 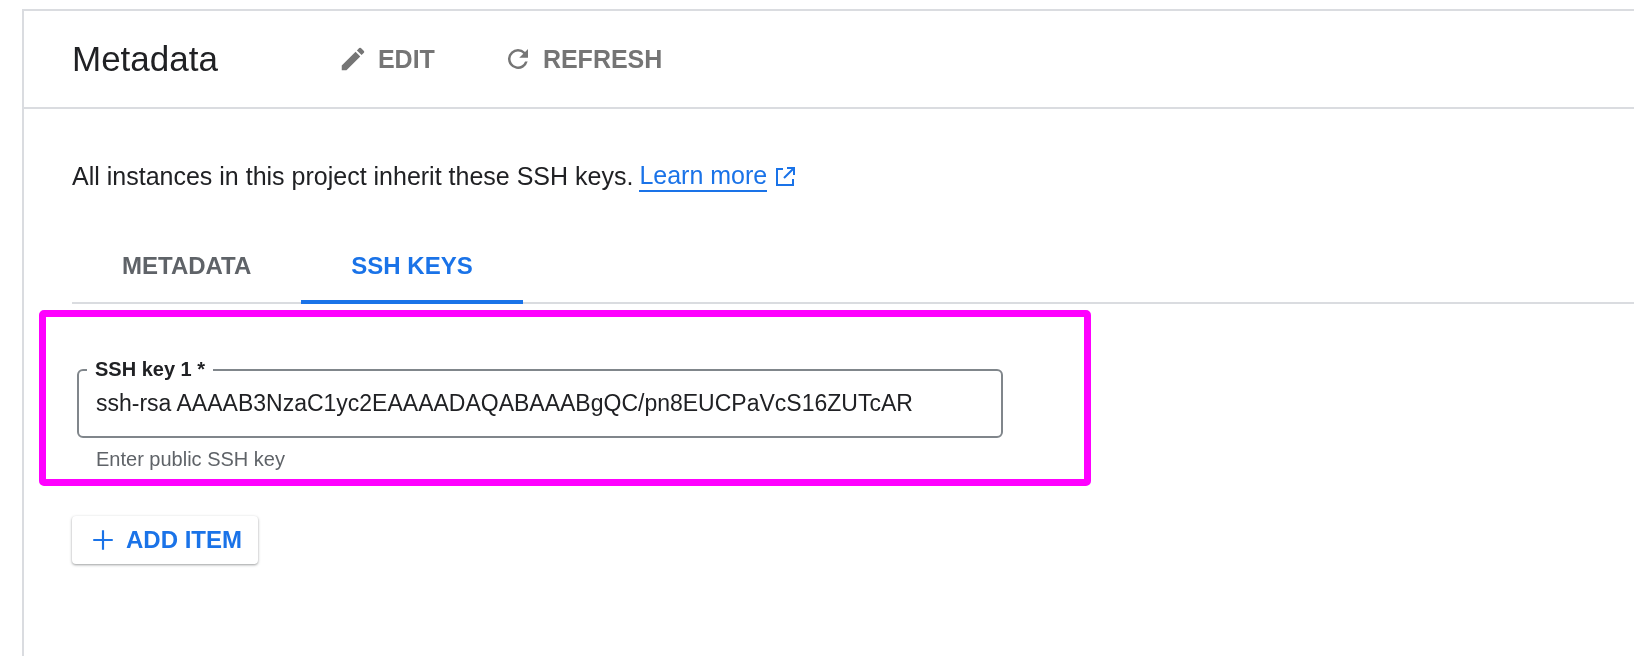 What do you see at coordinates (165, 540) in the screenshot?
I see `add-item-button: ADD ITEM` at bounding box center [165, 540].